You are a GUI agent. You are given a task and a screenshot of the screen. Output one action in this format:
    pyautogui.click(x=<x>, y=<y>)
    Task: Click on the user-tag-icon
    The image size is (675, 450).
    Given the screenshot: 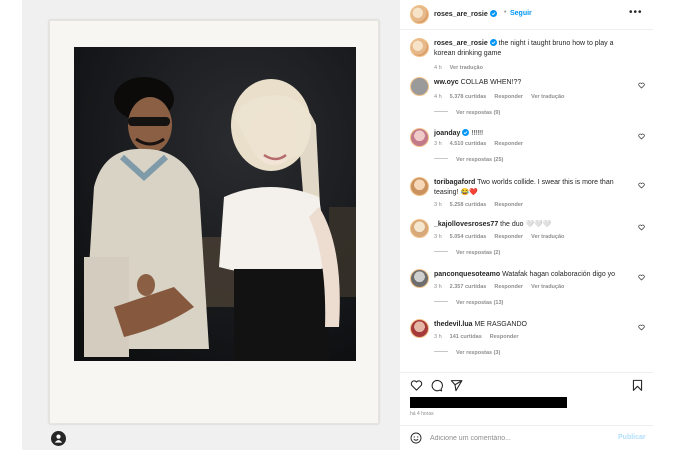 What is the action you would take?
    pyautogui.click(x=58, y=438)
    